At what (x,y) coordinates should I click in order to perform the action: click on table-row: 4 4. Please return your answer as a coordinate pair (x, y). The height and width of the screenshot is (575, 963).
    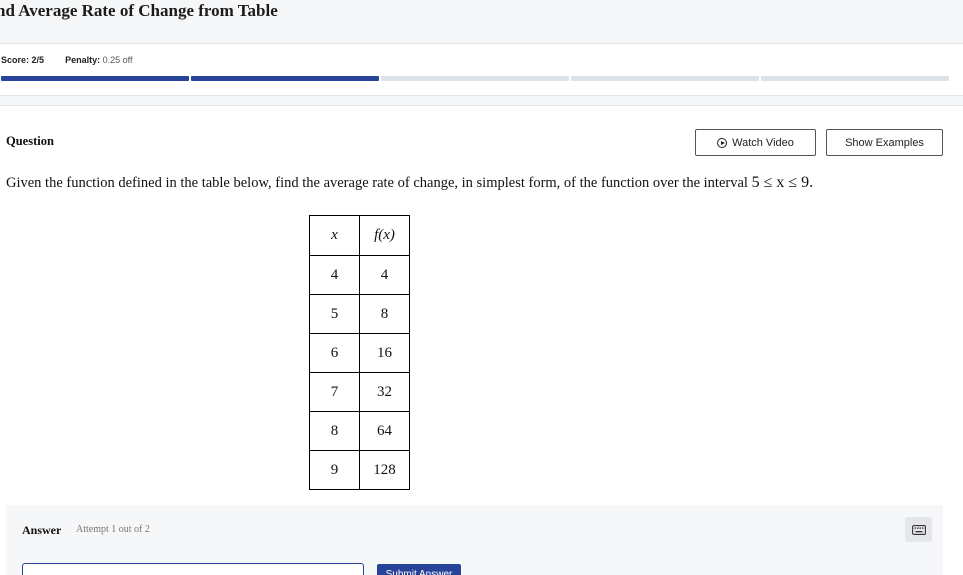
    Looking at the image, I should click on (359, 275).